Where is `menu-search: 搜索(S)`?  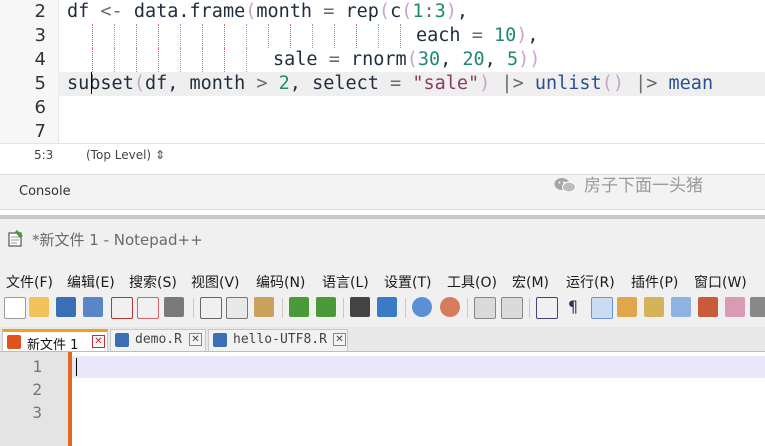 menu-search: 搜索(S) is located at coordinates (153, 282).